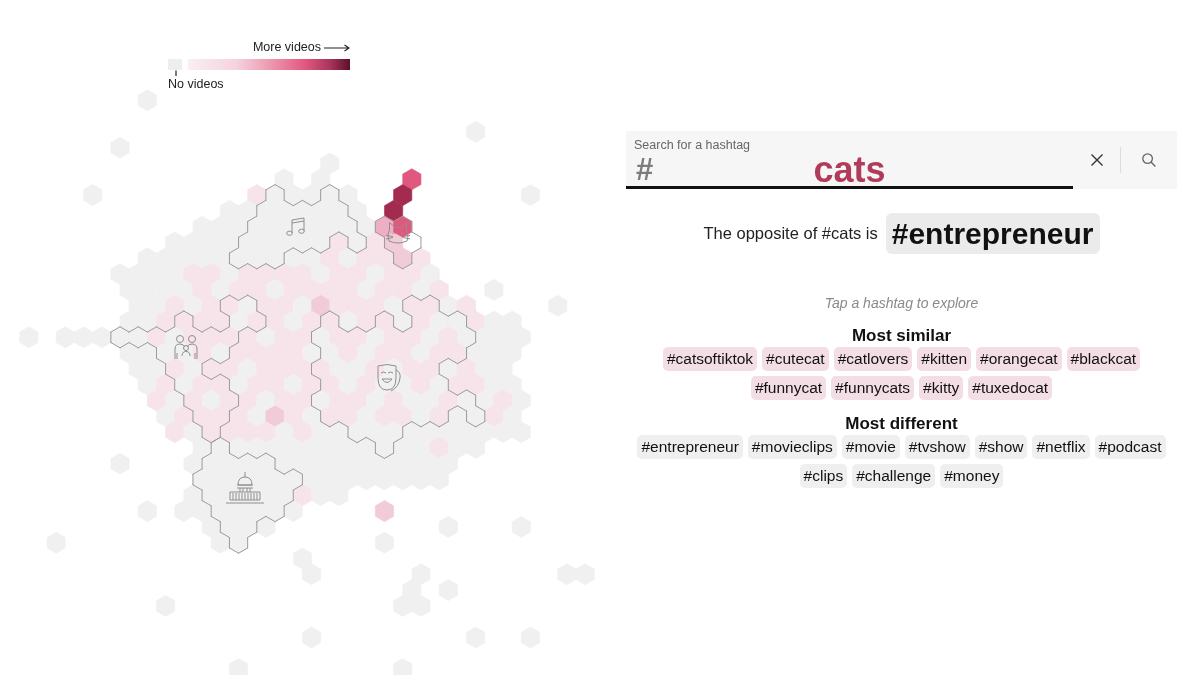 The height and width of the screenshot is (675, 1200). What do you see at coordinates (389, 378) in the screenshot?
I see `theater-mask-icon` at bounding box center [389, 378].